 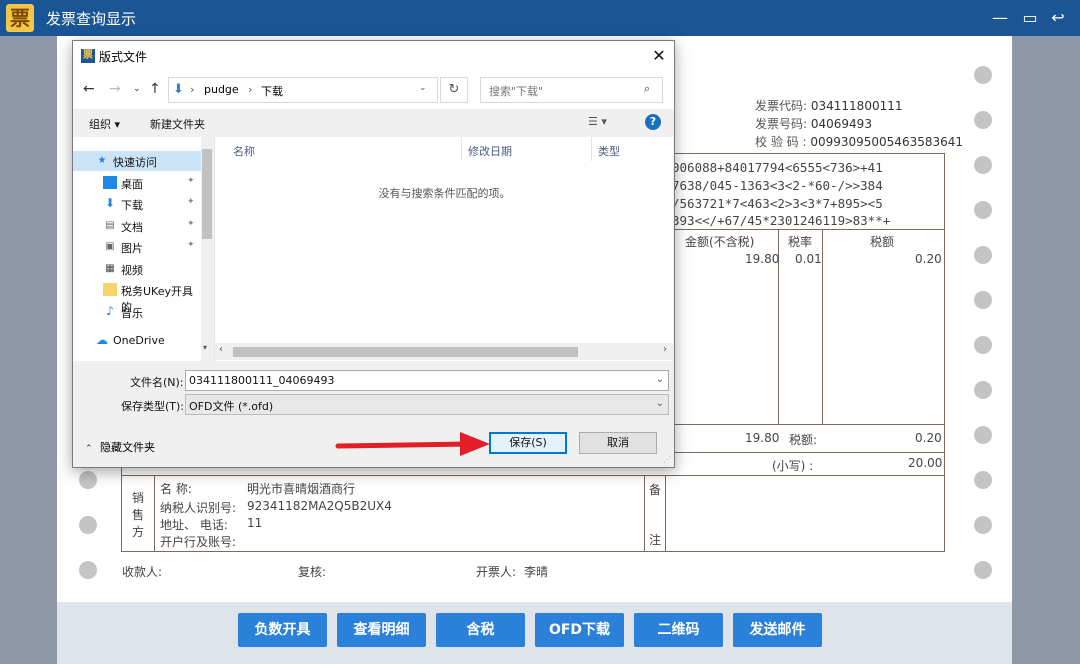 What do you see at coordinates (244, 151) in the screenshot?
I see `column-header-name: 名称` at bounding box center [244, 151].